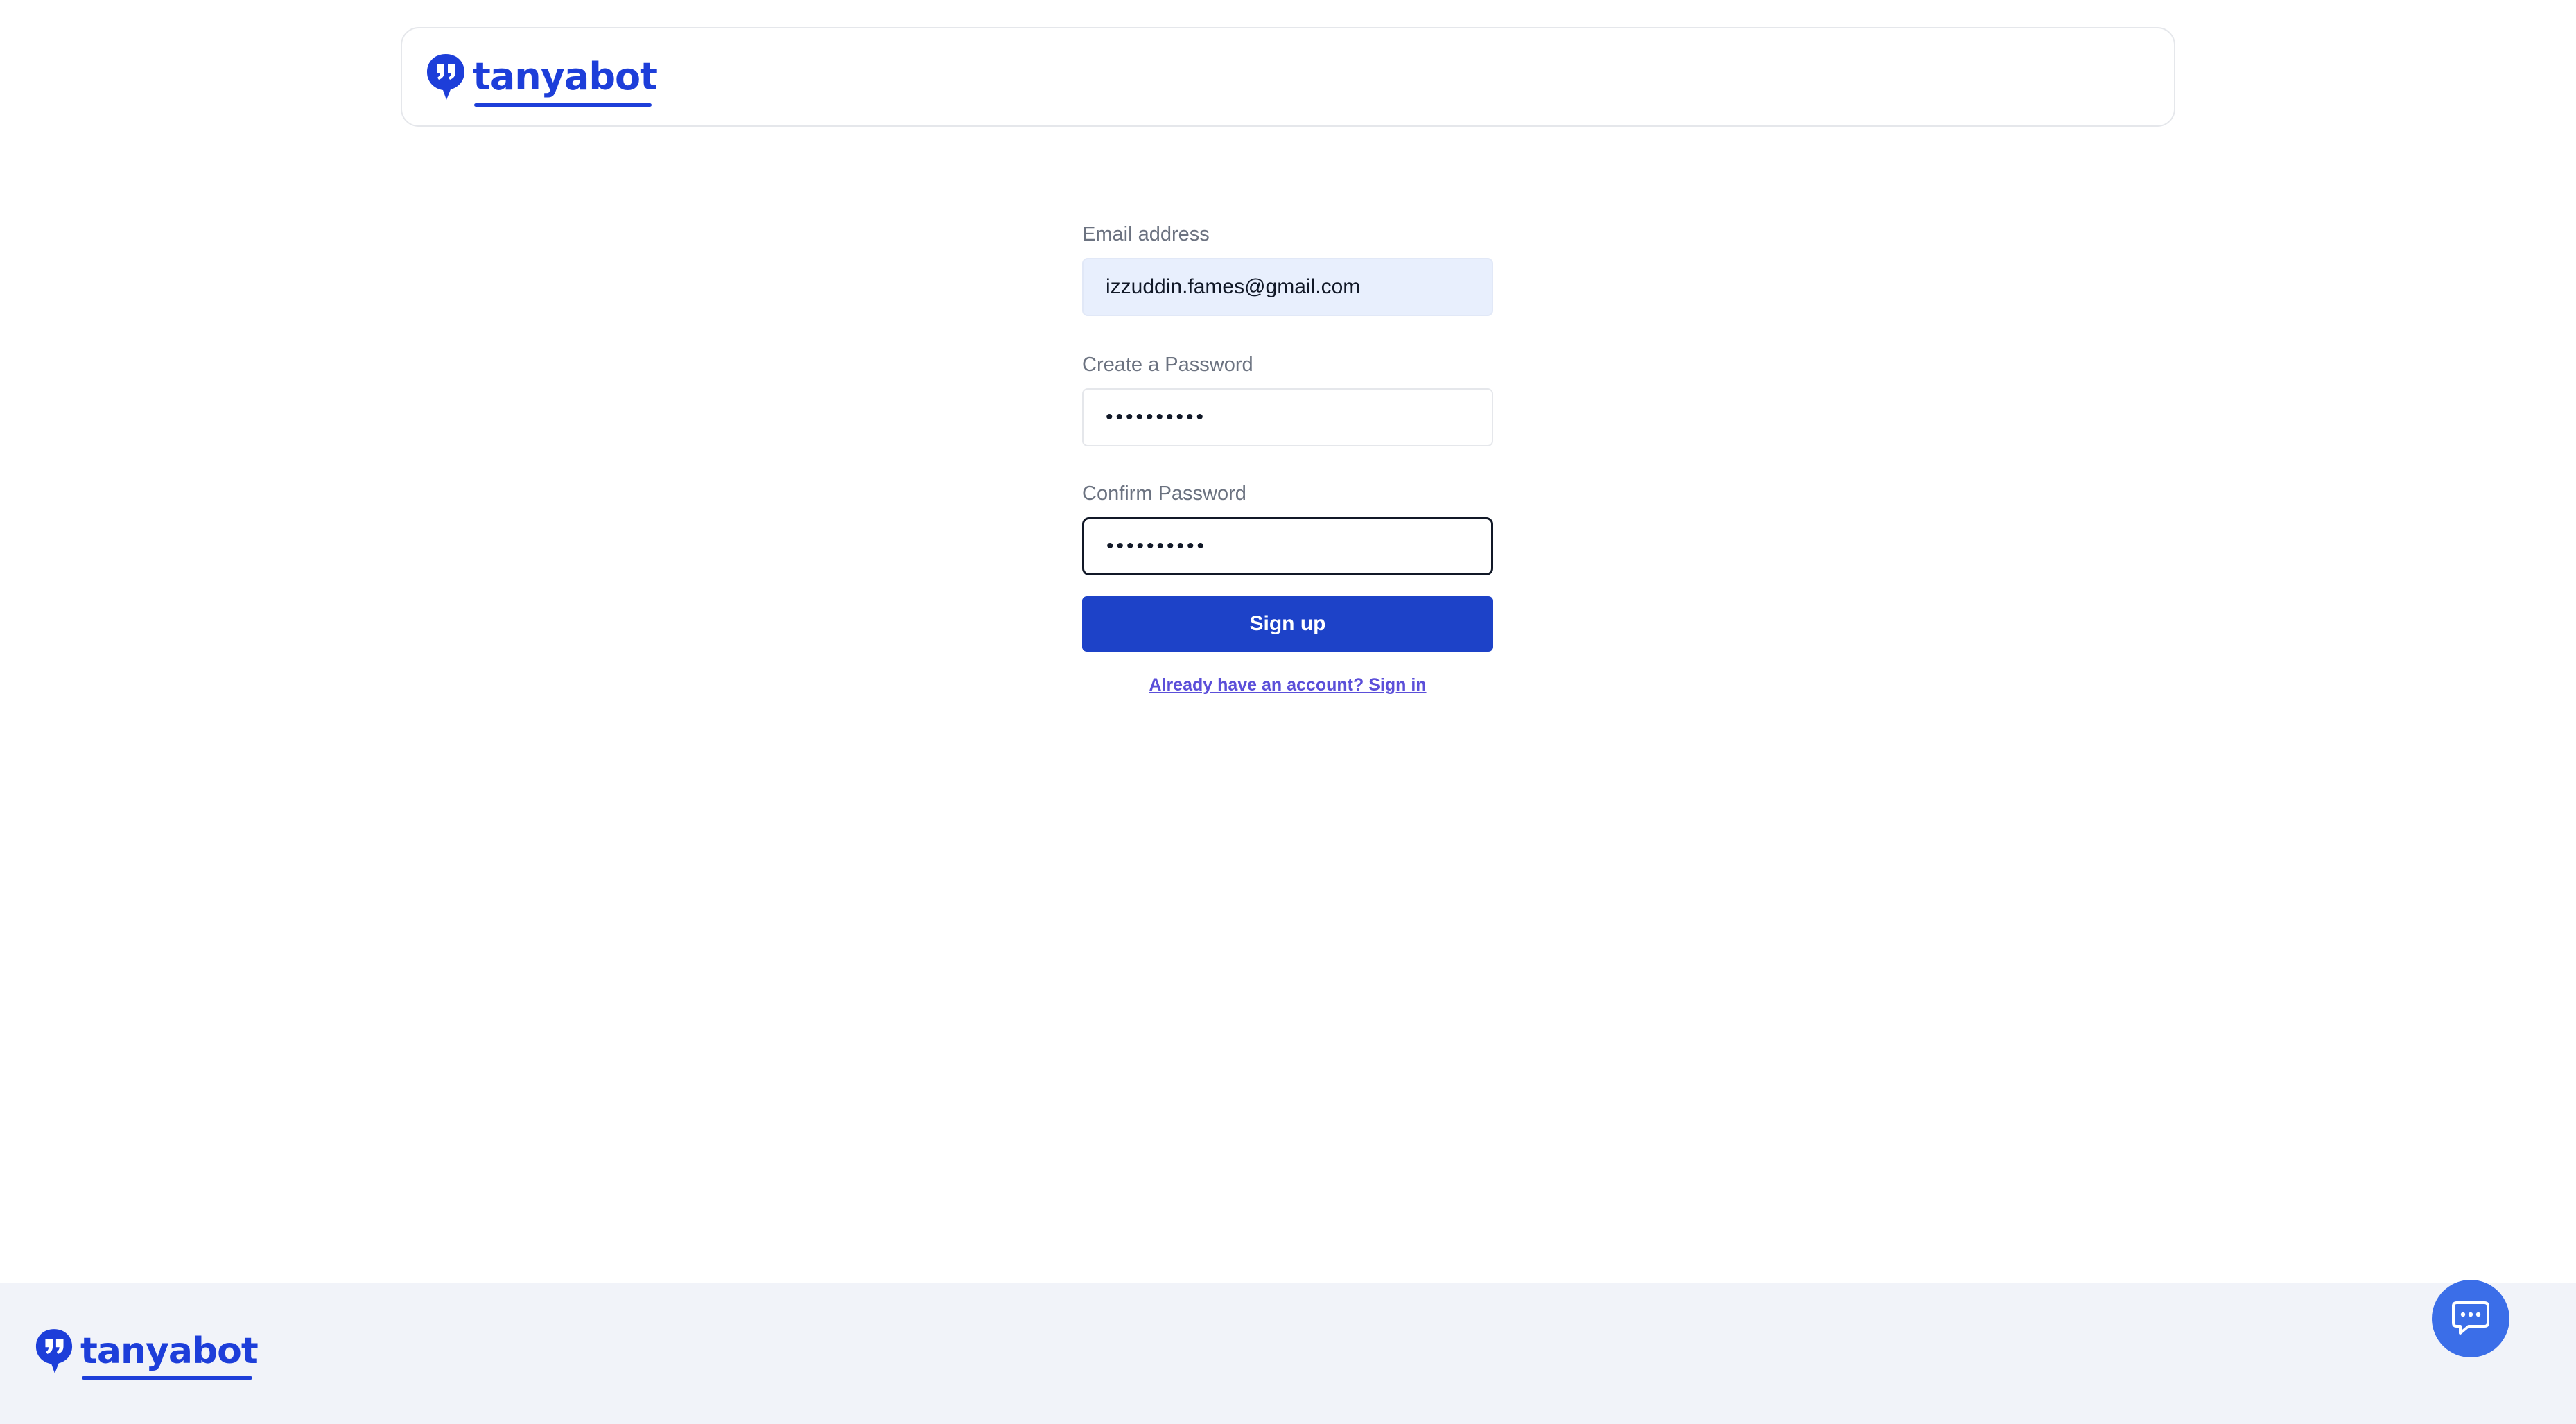 The width and height of the screenshot is (2576, 1424). Describe the element at coordinates (1287, 685) in the screenshot. I see `signin-link: Already have an account? Sign in` at that location.